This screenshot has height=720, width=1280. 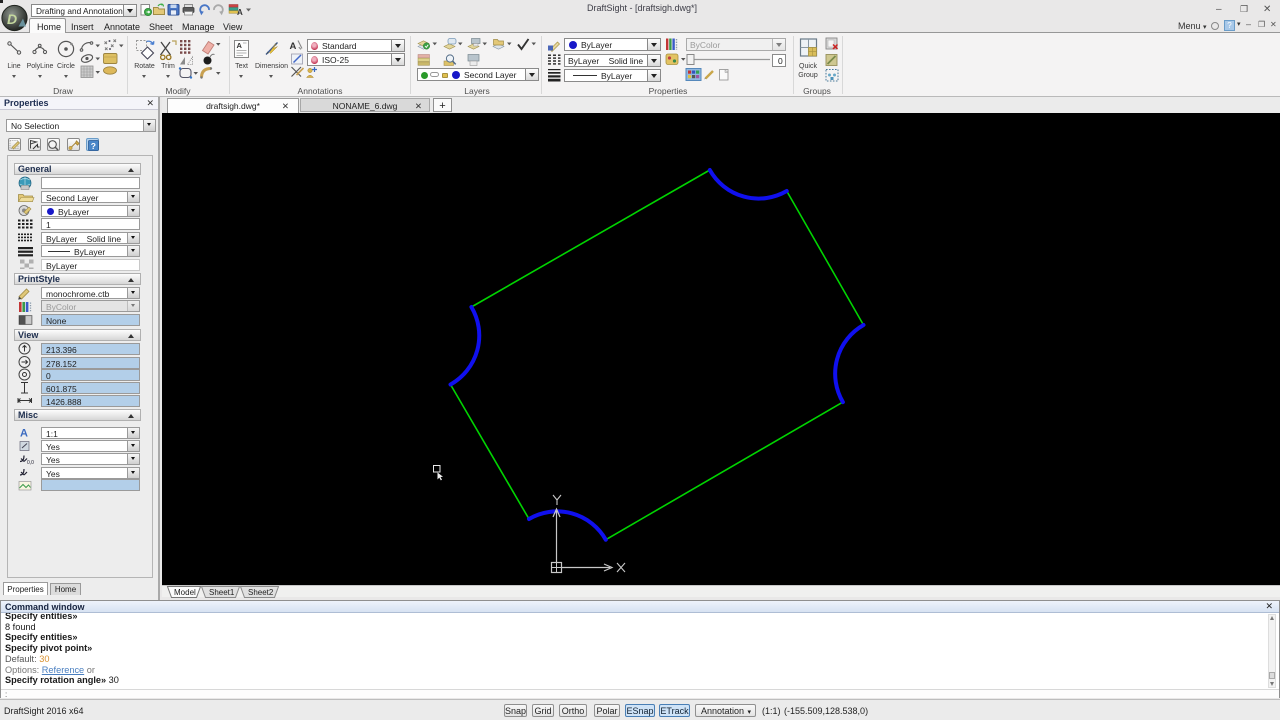 I want to click on svg-text: Sheet2, so click(x=261, y=592).